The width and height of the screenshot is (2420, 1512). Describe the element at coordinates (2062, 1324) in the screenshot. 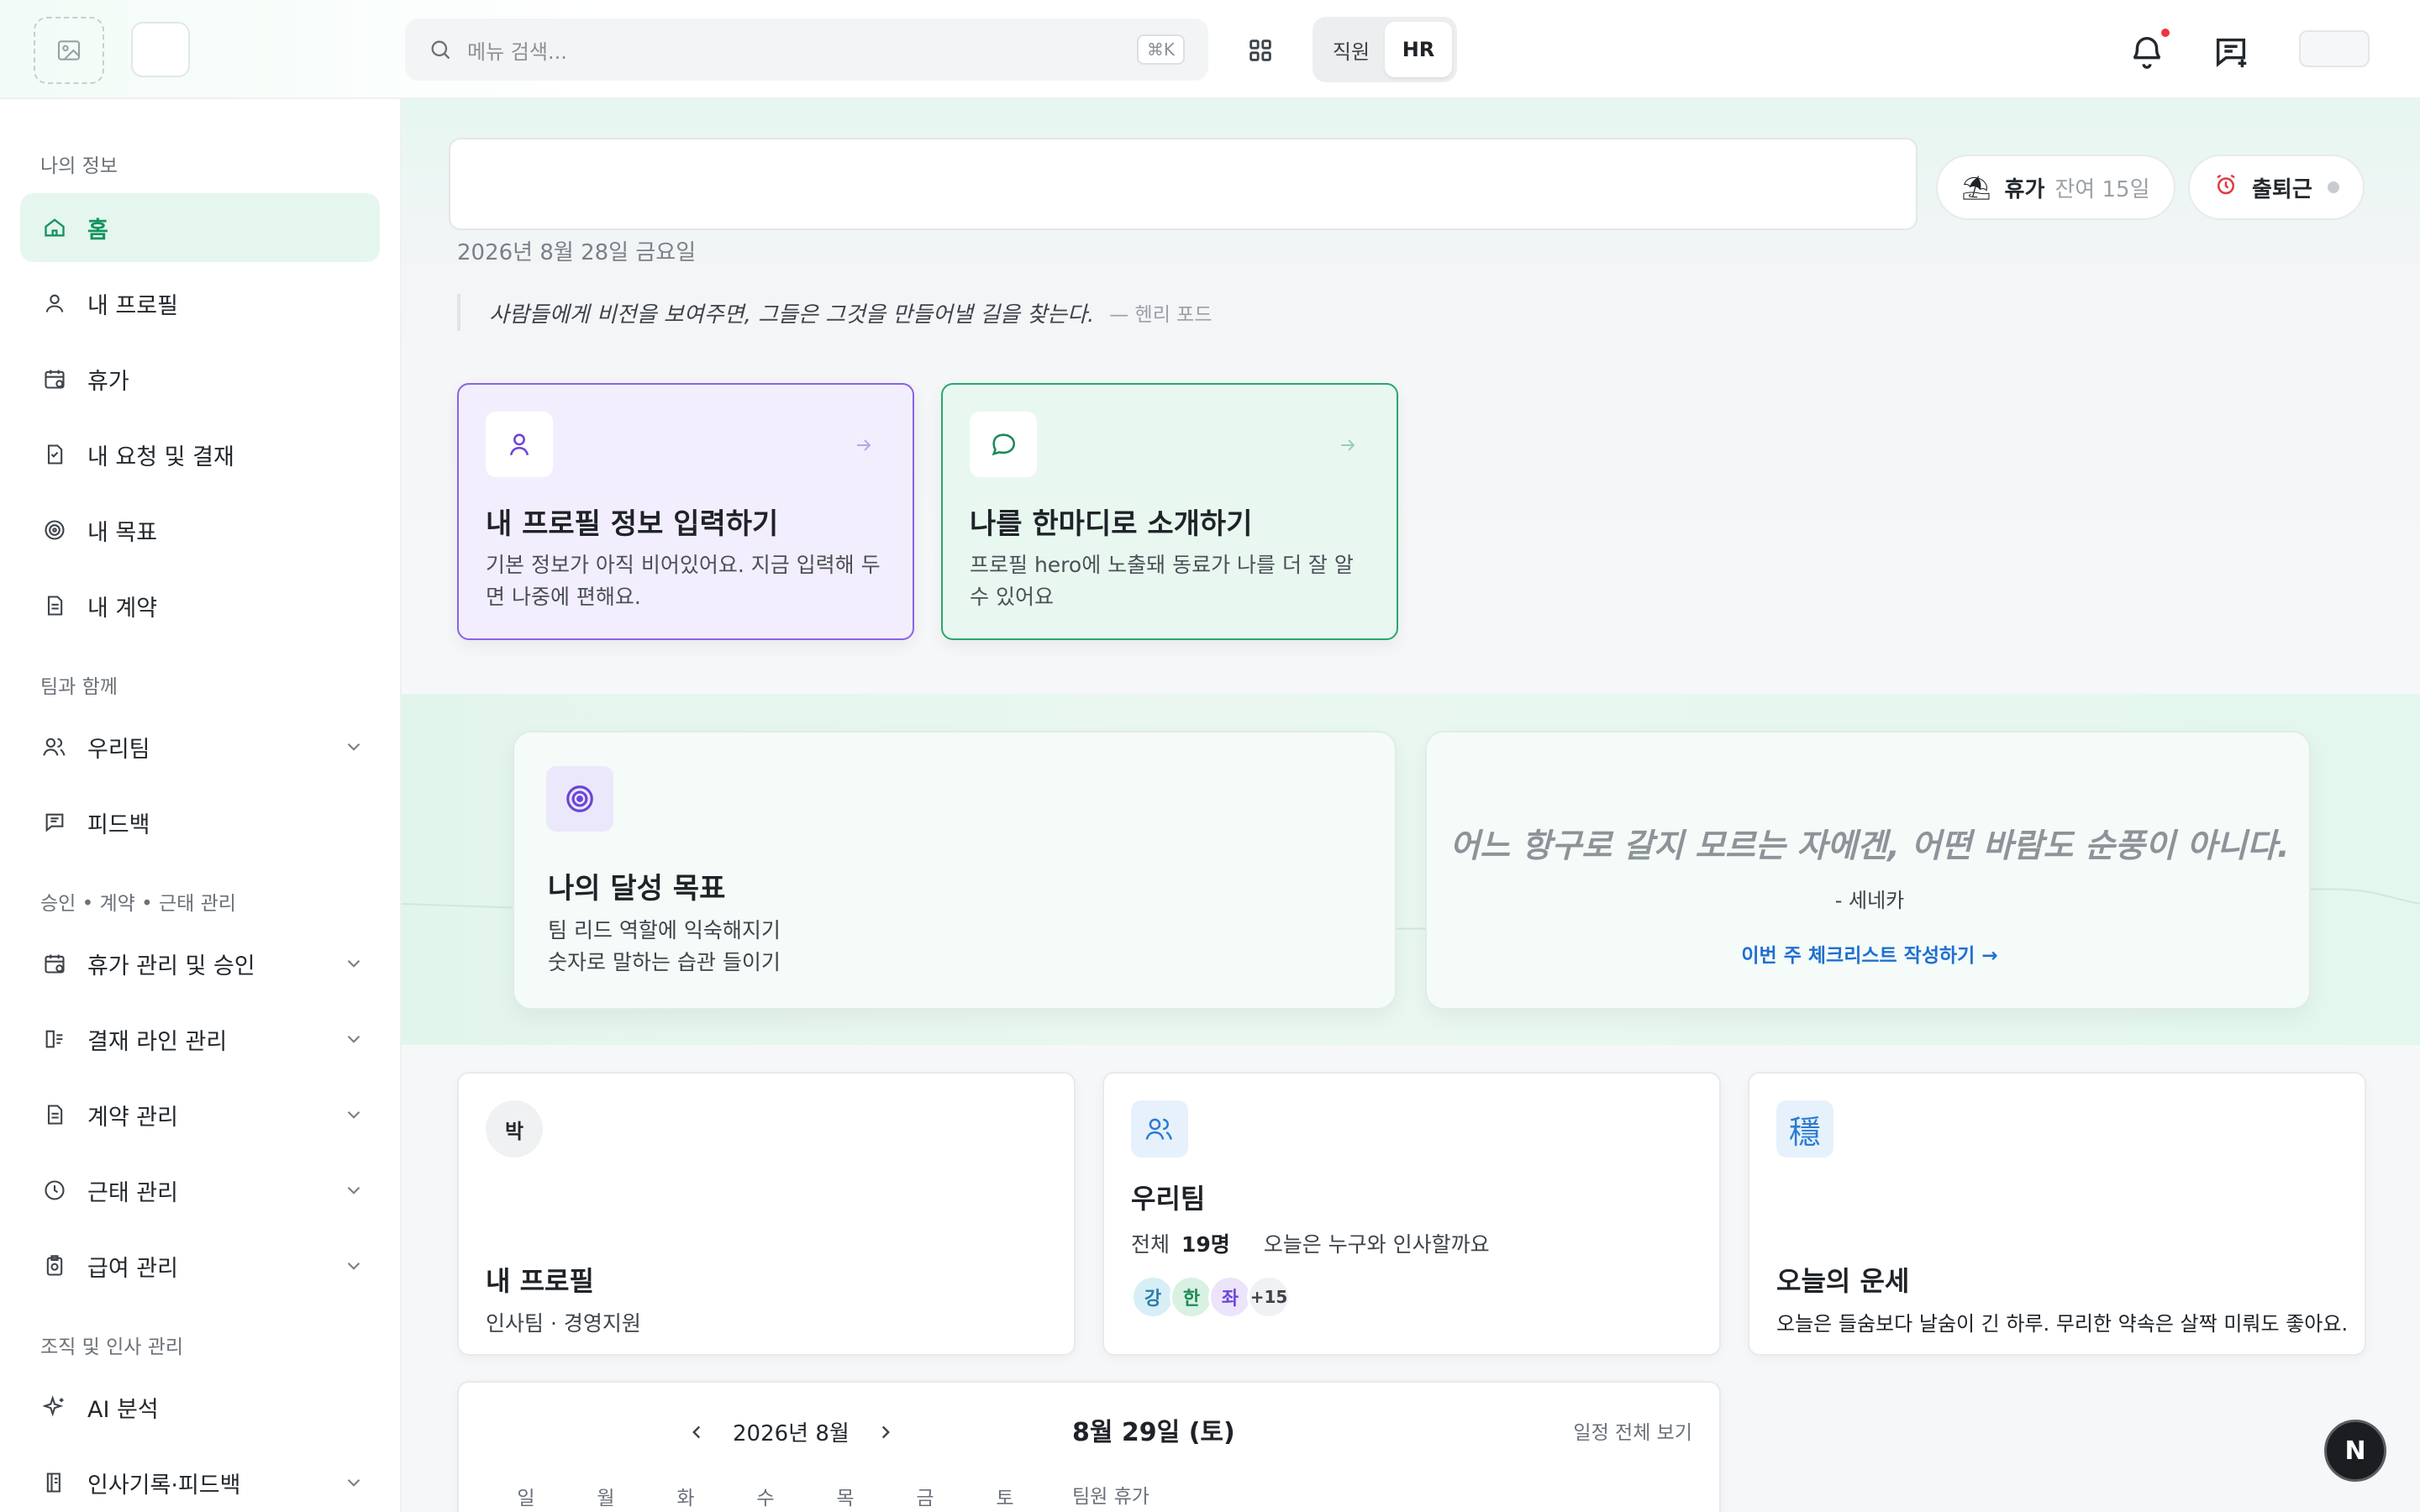

I see `fortune-card-text: 오늘은 들숨보다 날숨이 긴 하루. 무리한 약속은 살짝 미뤄도 좋아요.` at that location.